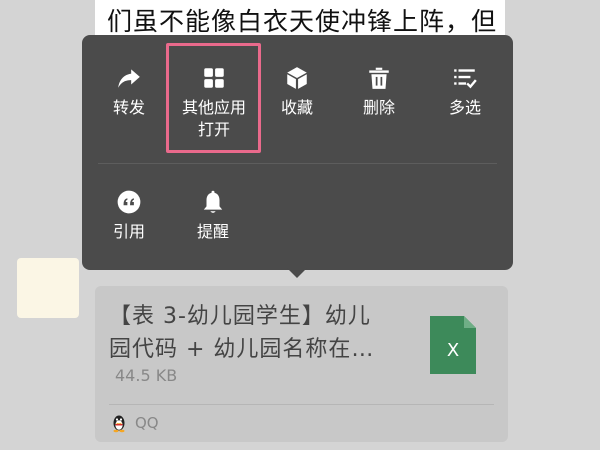 The image size is (600, 450). I want to click on highlight-box, so click(213, 98).